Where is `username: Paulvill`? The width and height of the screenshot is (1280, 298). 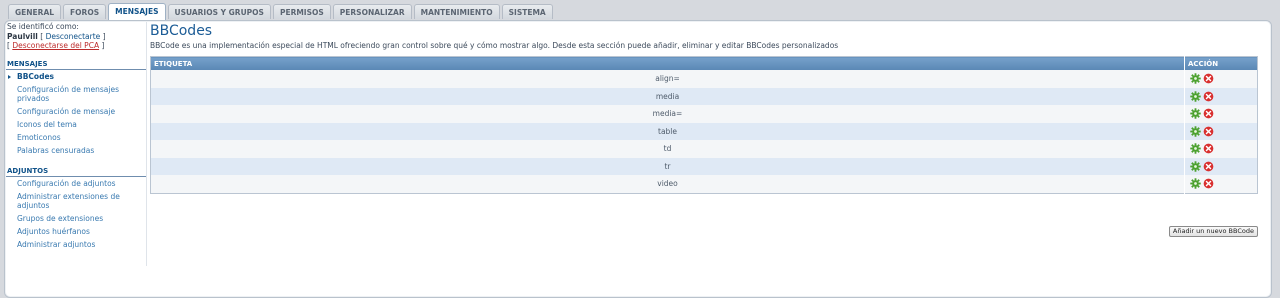 username: Paulvill is located at coordinates (22, 36).